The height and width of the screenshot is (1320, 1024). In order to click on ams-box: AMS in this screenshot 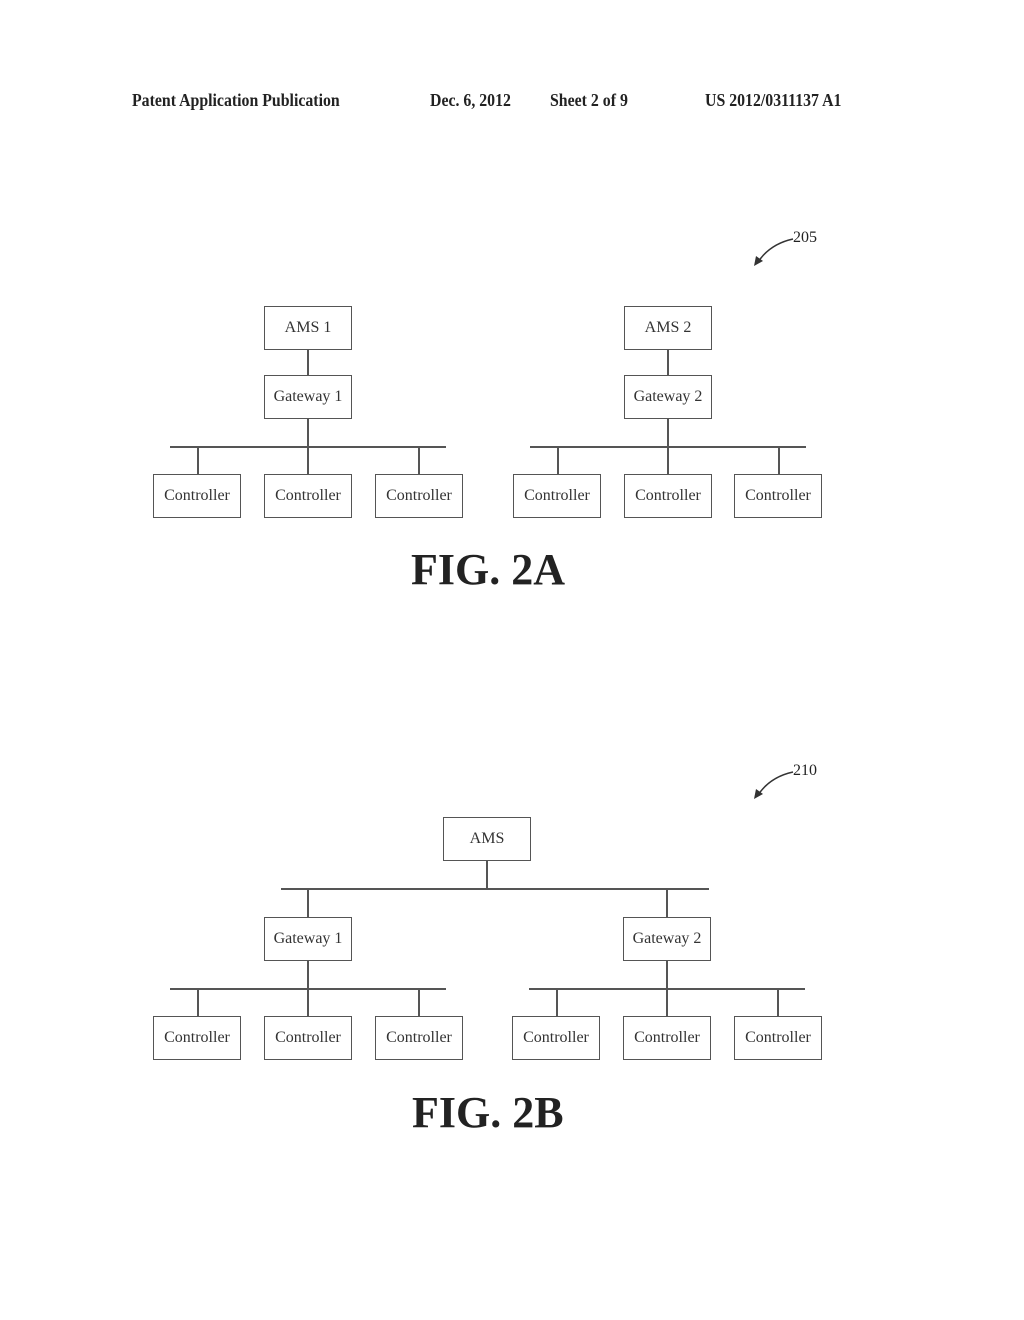, I will do `click(487, 839)`.